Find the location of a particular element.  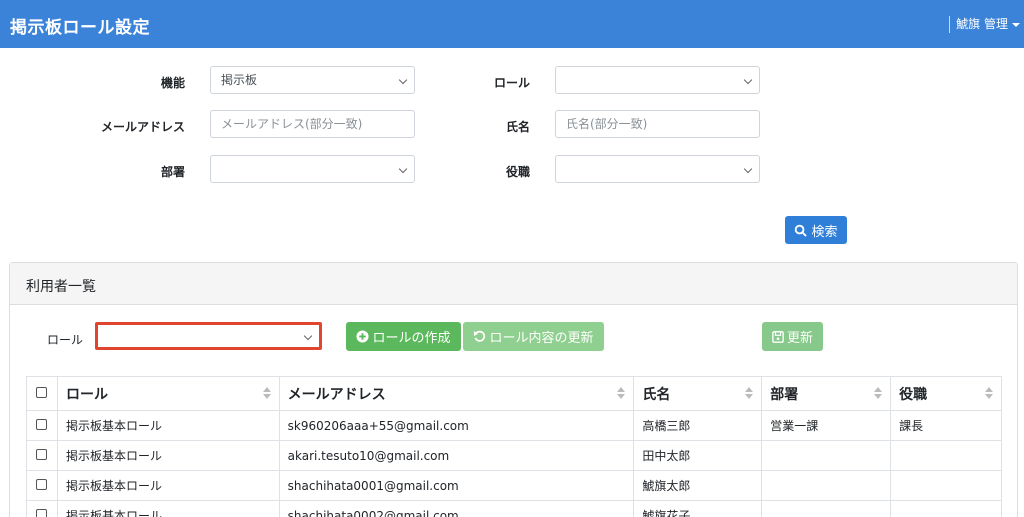

cell-dept: 営業一課 is located at coordinates (826, 425).